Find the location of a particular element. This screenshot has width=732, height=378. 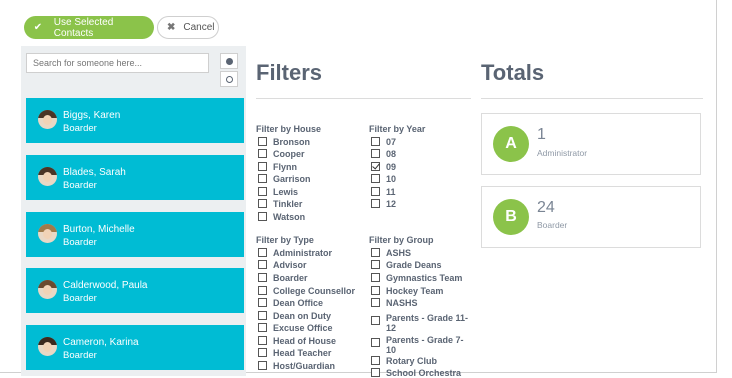

filter-type-option: Excuse Office is located at coordinates (295, 328).